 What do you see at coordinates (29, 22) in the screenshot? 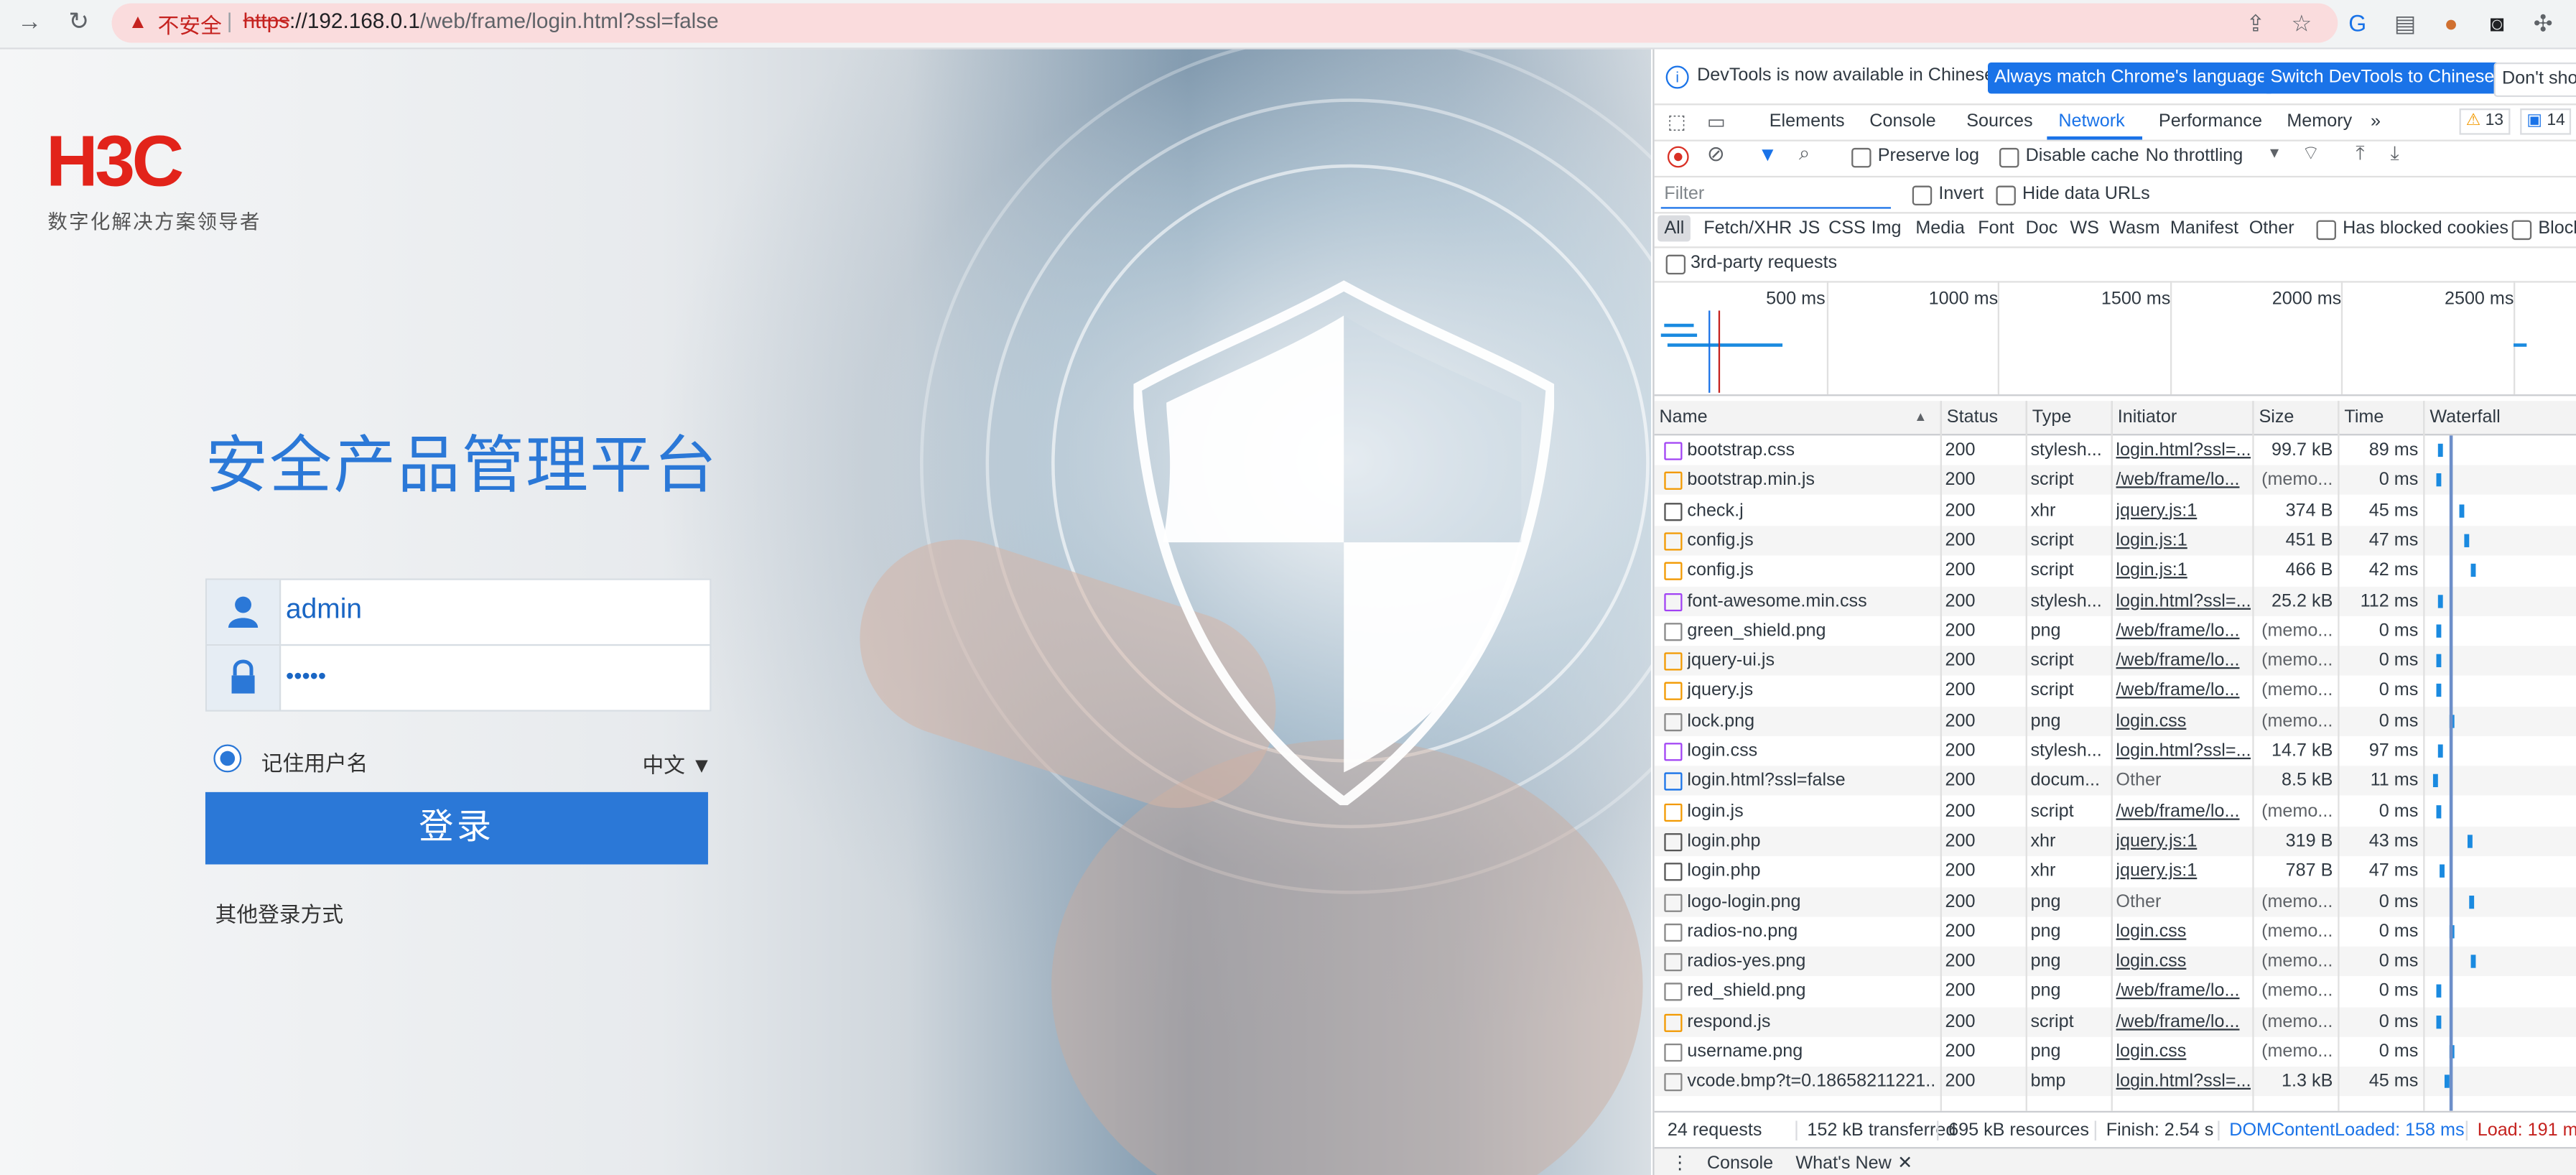
I see `forward-icon: →` at bounding box center [29, 22].